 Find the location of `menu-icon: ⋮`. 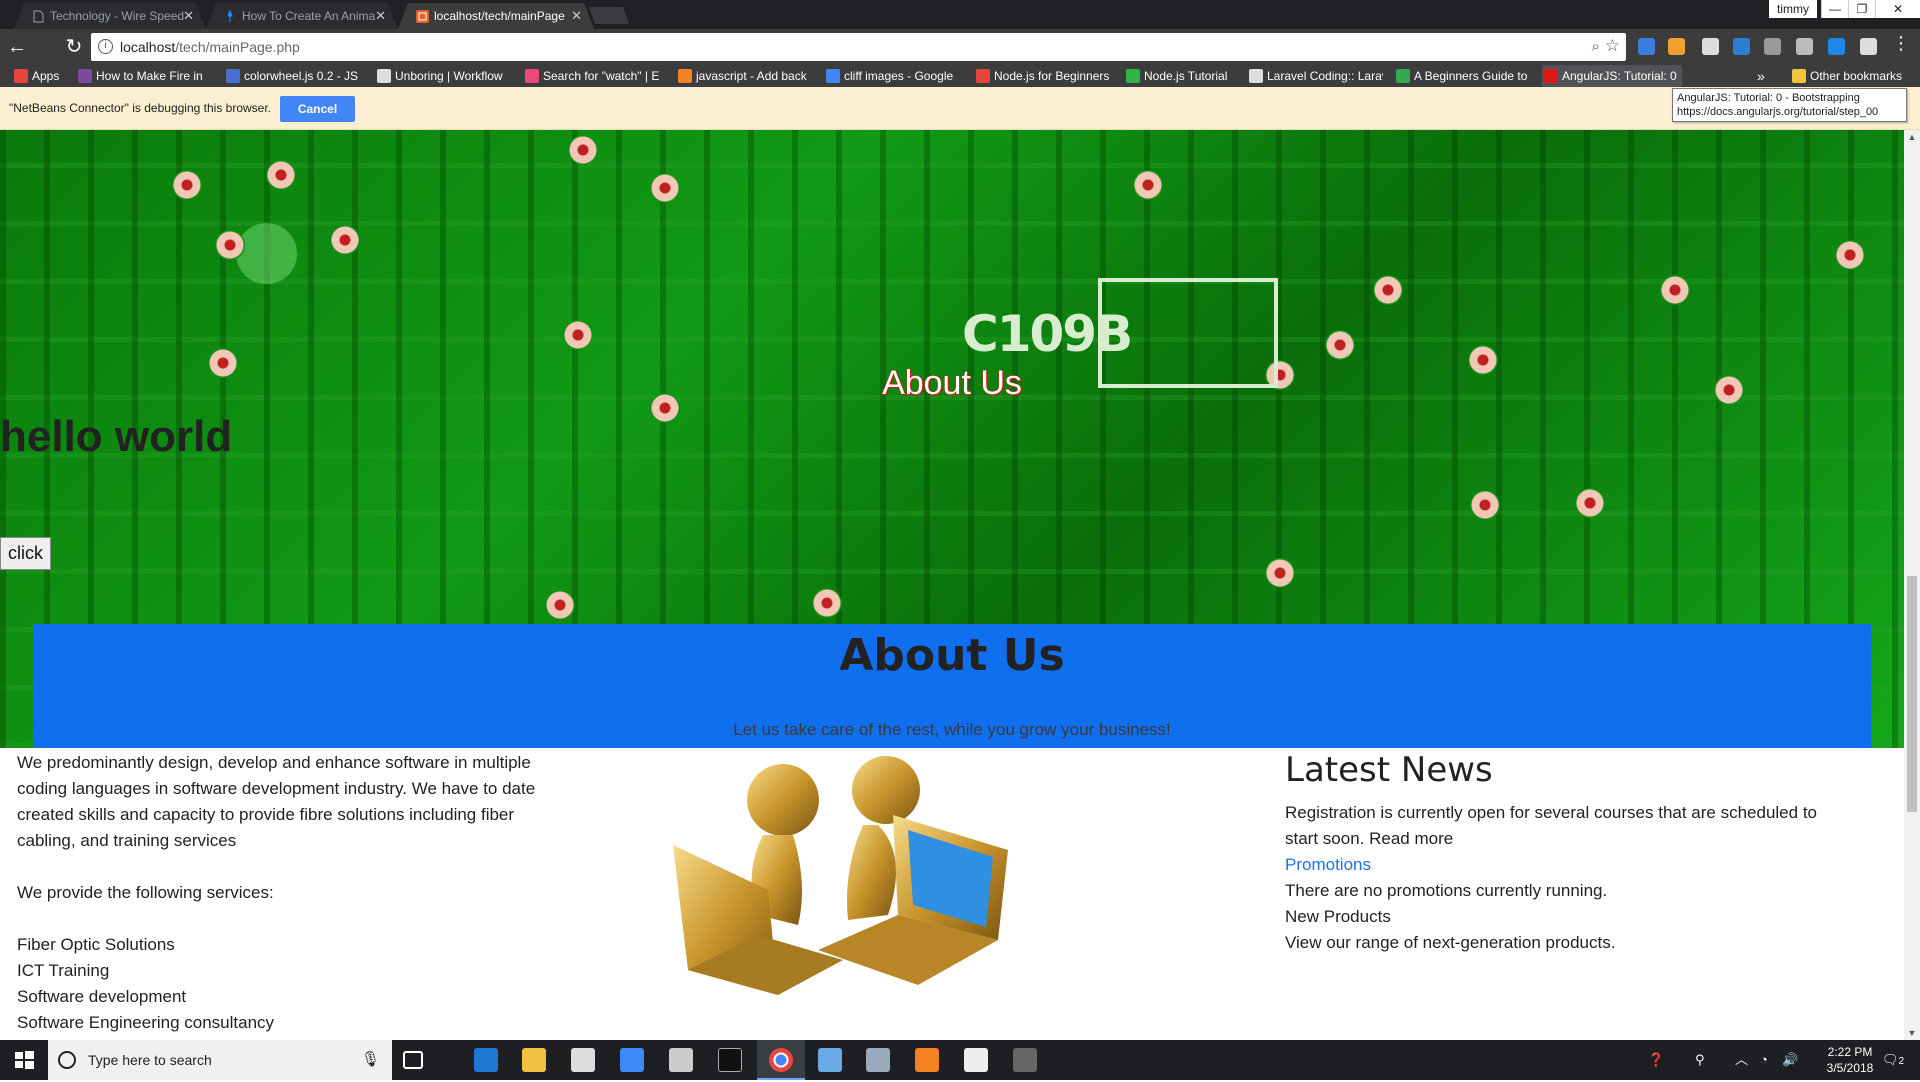

menu-icon: ⋮ is located at coordinates (1901, 43).